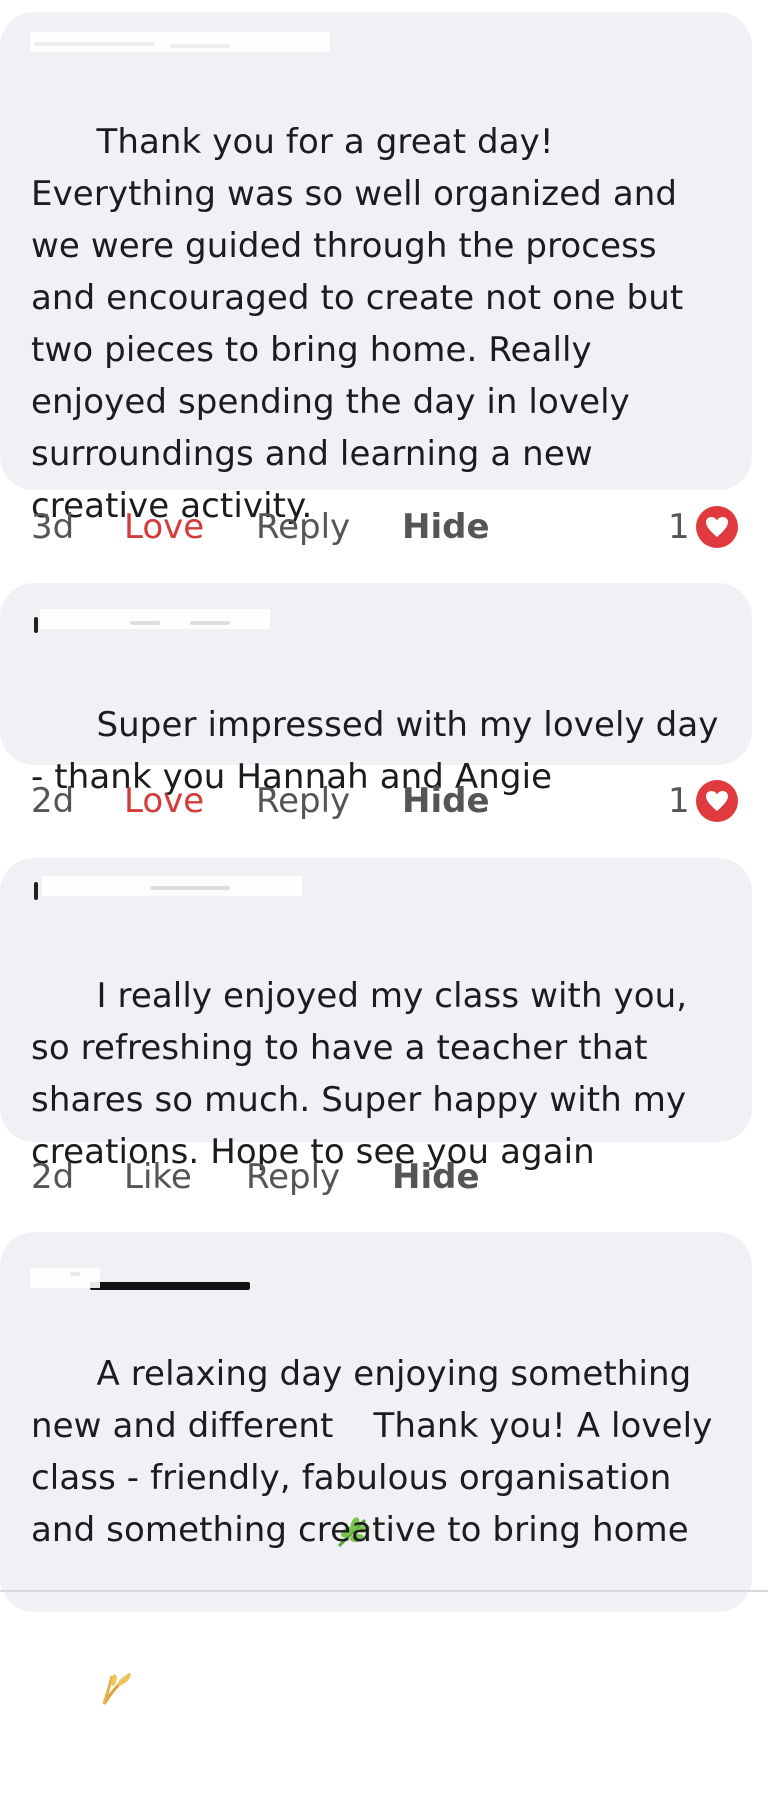 This screenshot has height=1812, width=768. I want to click on comment-actions: 2d Like Reply Hide, so click(376, 1177).